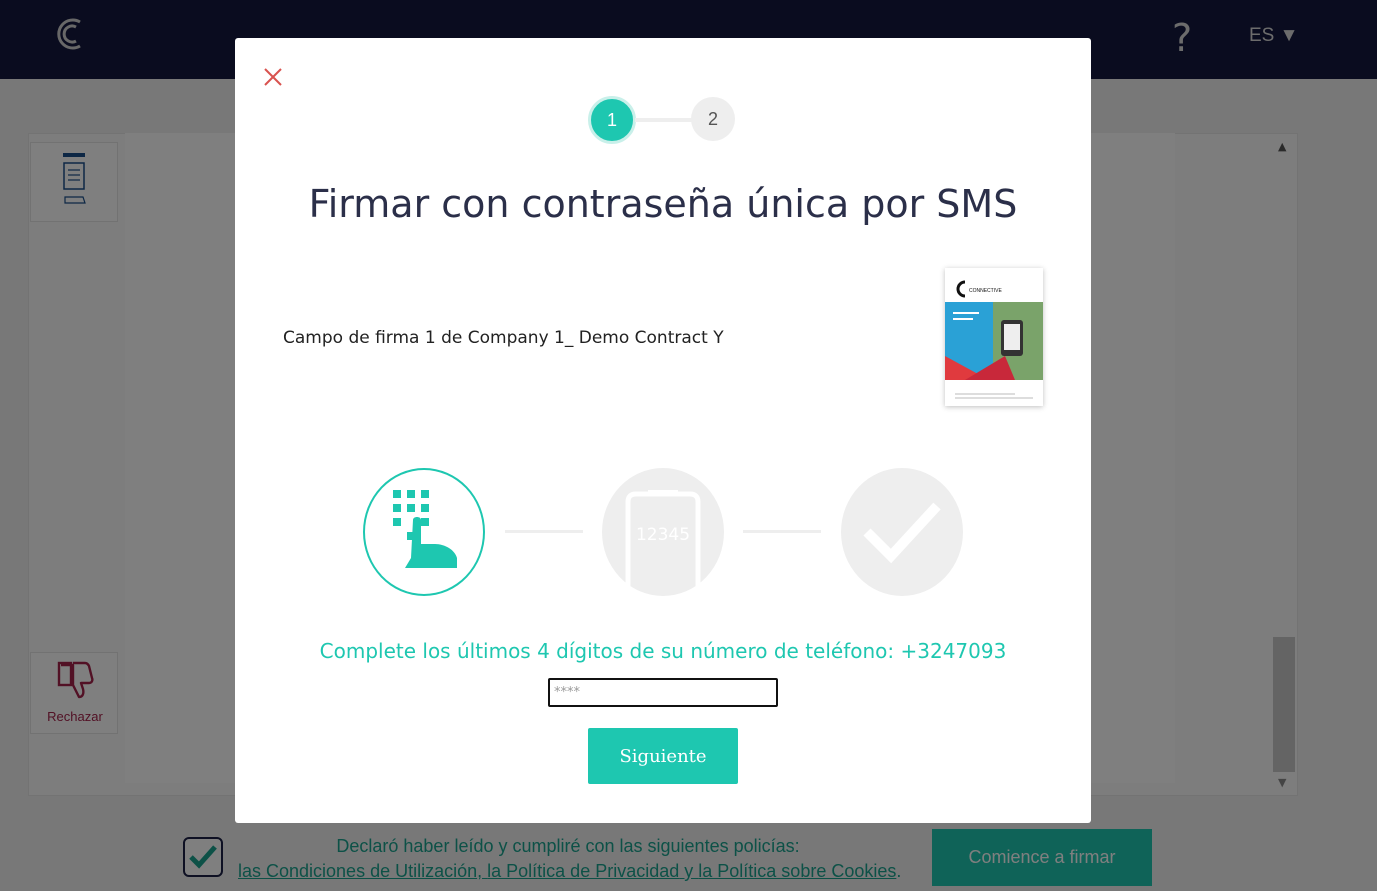 The image size is (1377, 891). What do you see at coordinates (663, 204) in the screenshot?
I see `modal-title: Firmar con contraseña única por SMS` at bounding box center [663, 204].